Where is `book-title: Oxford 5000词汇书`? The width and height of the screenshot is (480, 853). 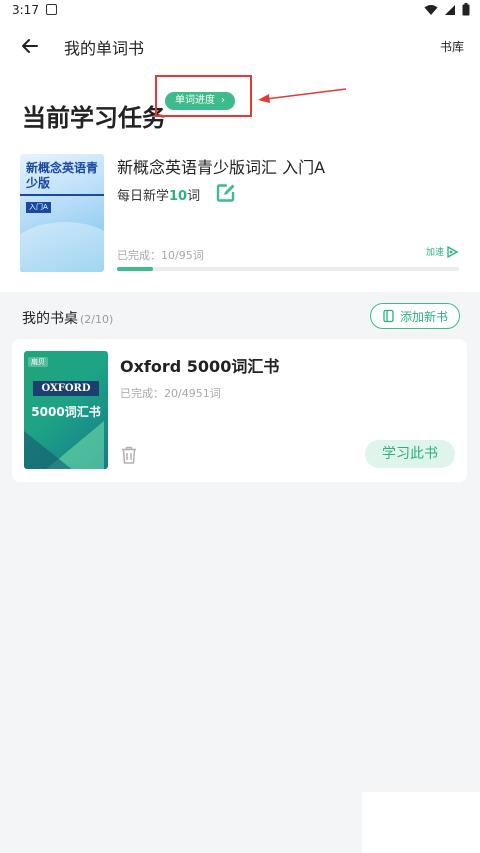
book-title: Oxford 5000词汇书 is located at coordinates (200, 366).